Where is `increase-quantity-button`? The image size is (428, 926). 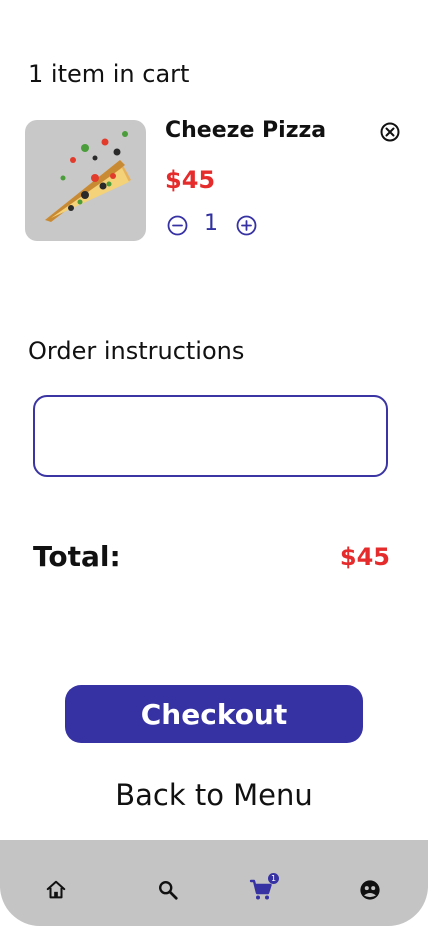 increase-quantity-button is located at coordinates (246, 227).